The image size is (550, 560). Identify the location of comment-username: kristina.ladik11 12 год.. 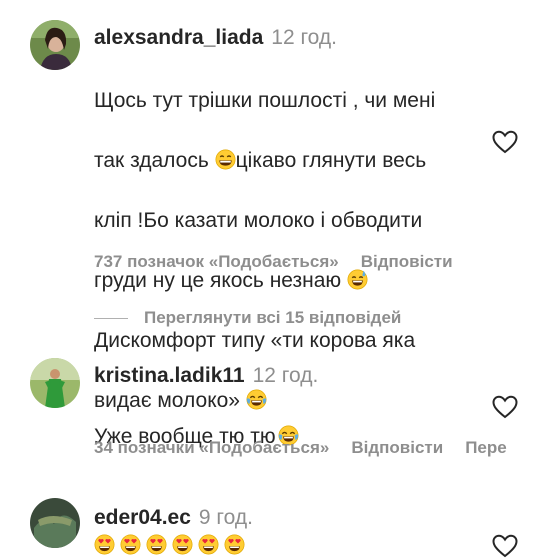
(206, 376).